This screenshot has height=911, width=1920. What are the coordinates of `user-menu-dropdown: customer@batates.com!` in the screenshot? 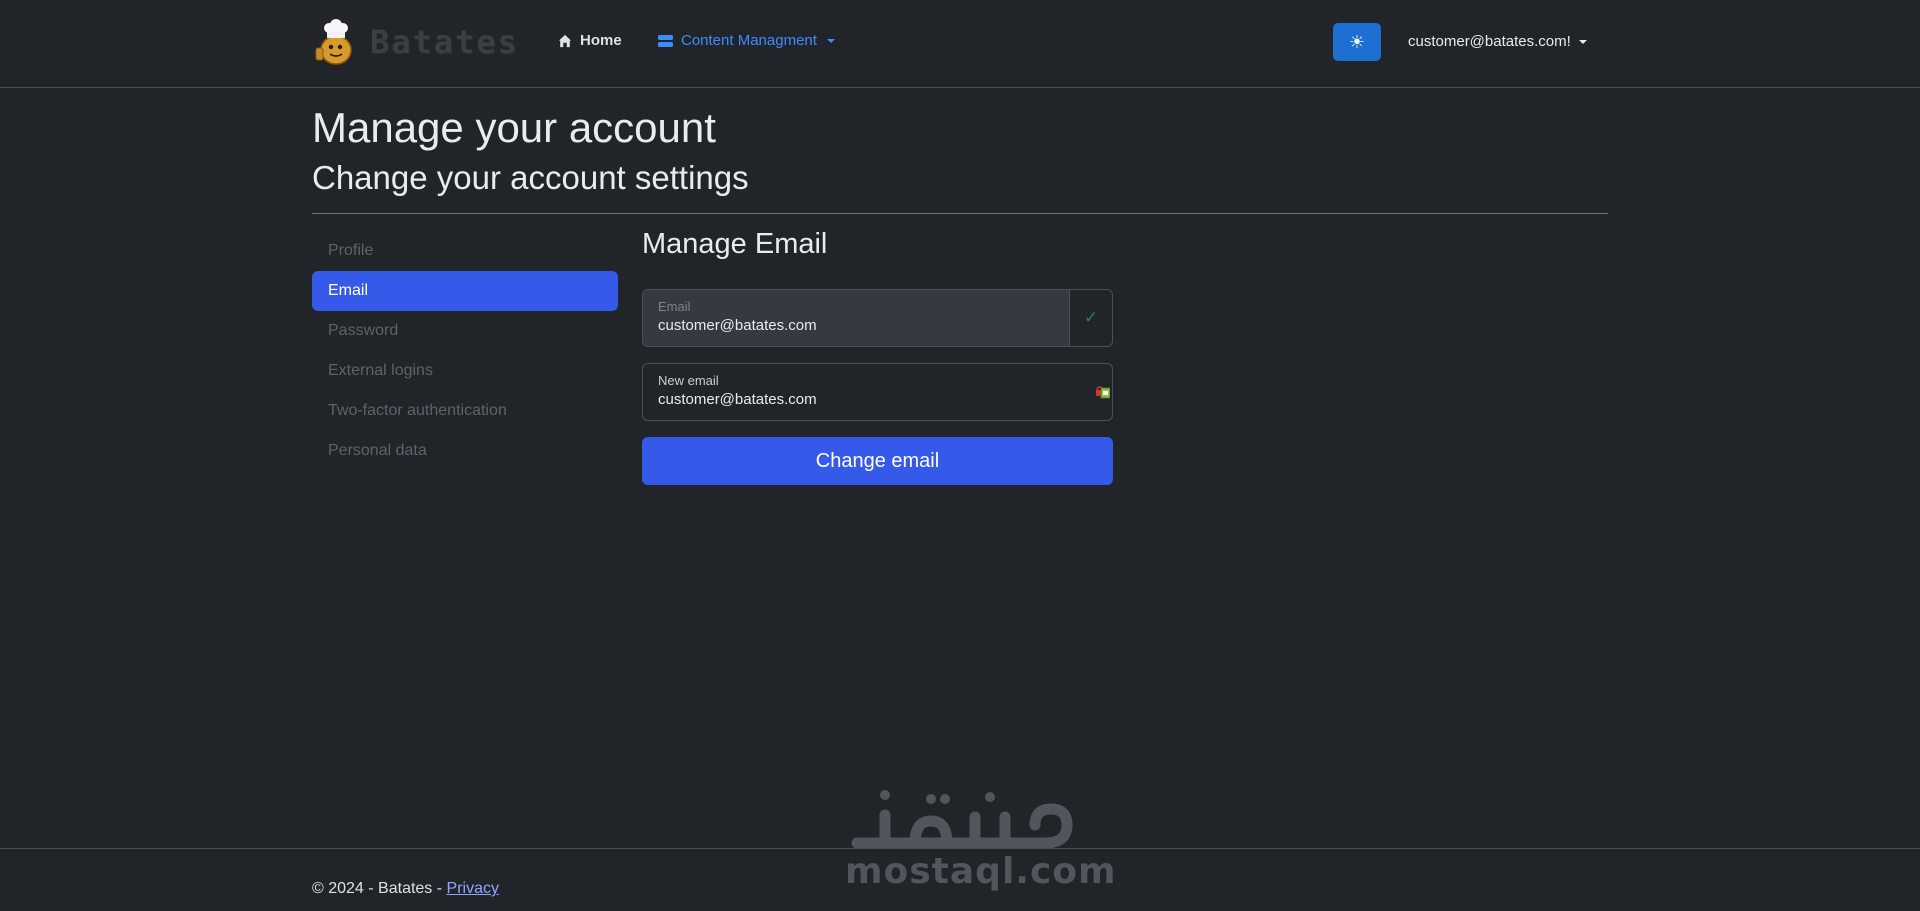 It's located at (1497, 41).